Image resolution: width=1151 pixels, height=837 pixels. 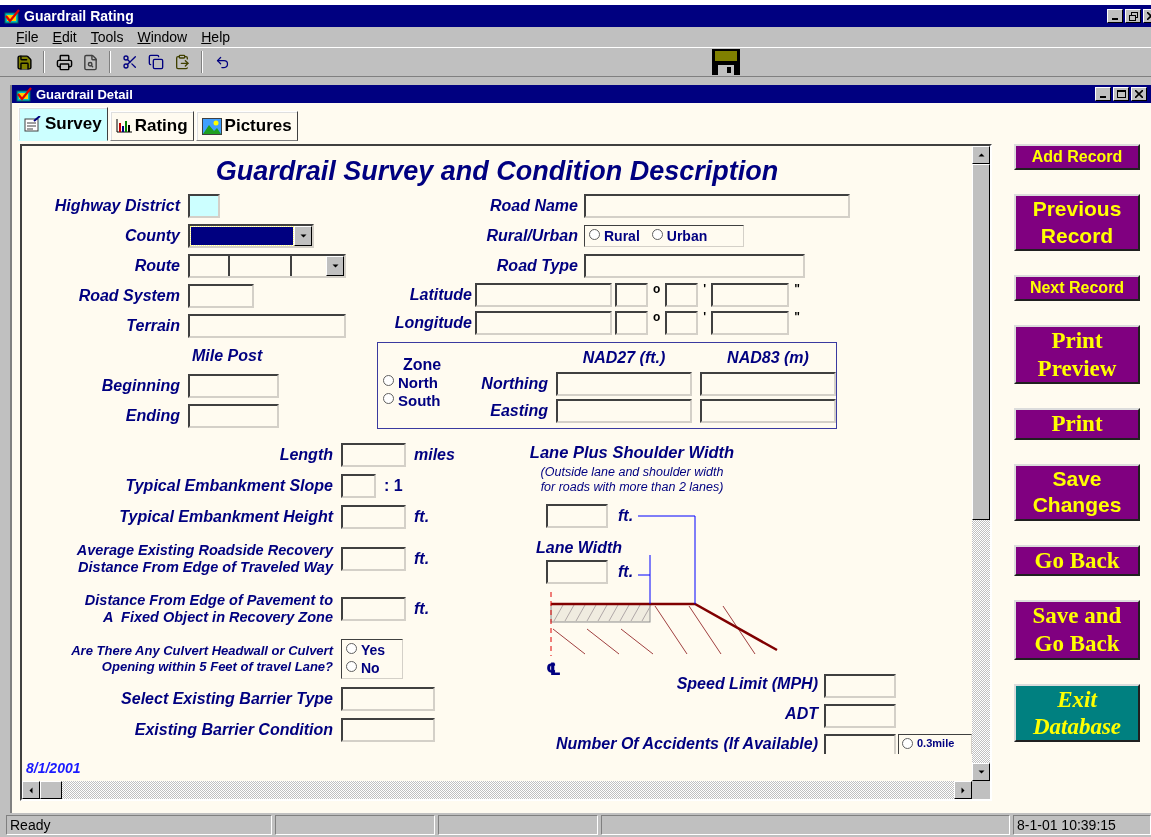 What do you see at coordinates (935, 743) in the screenshot?
I see `radio-button: 0.3mile` at bounding box center [935, 743].